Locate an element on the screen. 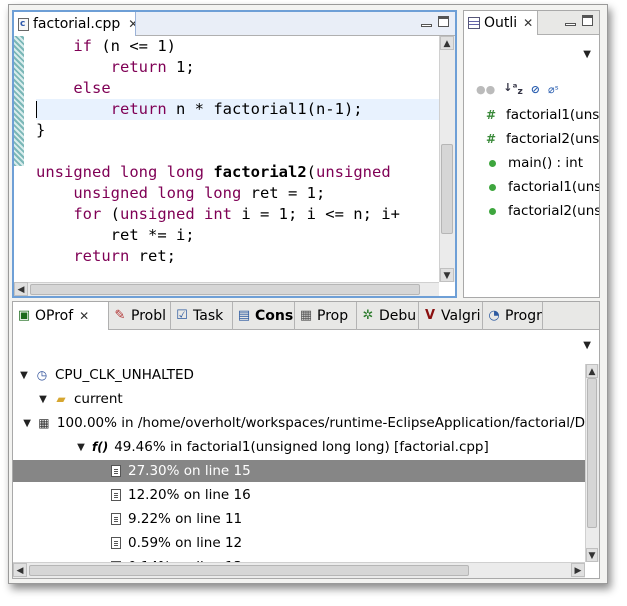 The image size is (627, 606). tree-row-label: 27.30% on line 15 is located at coordinates (189, 471).